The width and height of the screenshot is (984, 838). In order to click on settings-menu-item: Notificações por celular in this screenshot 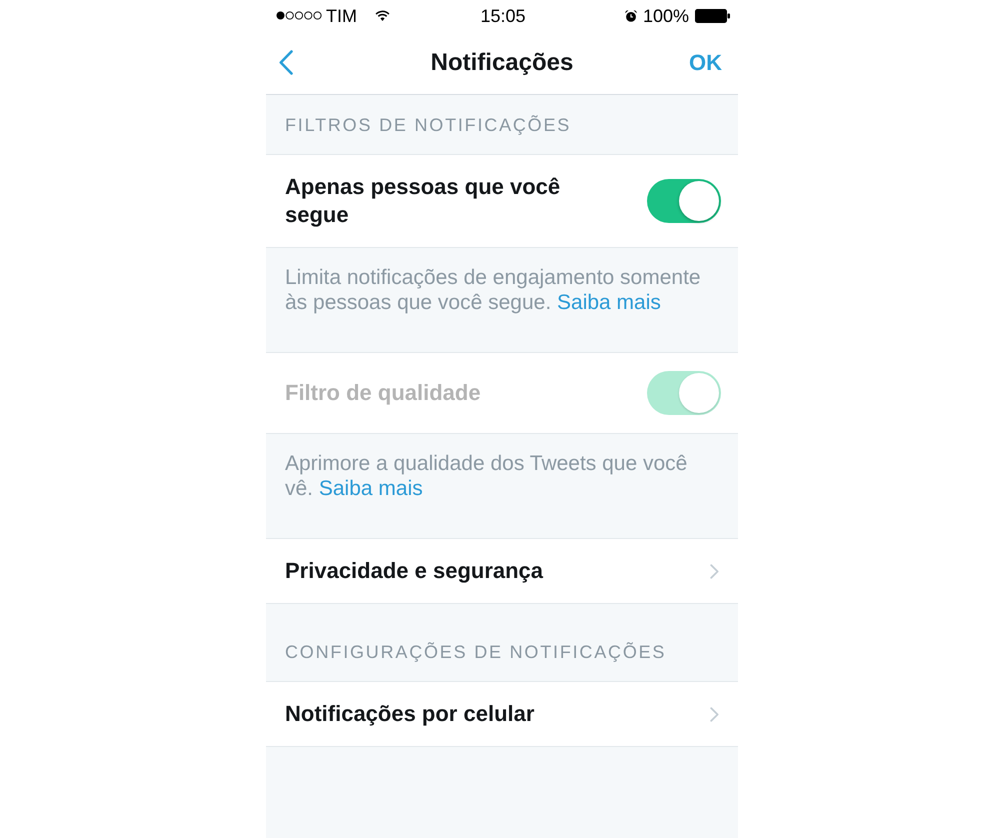, I will do `click(502, 714)`.